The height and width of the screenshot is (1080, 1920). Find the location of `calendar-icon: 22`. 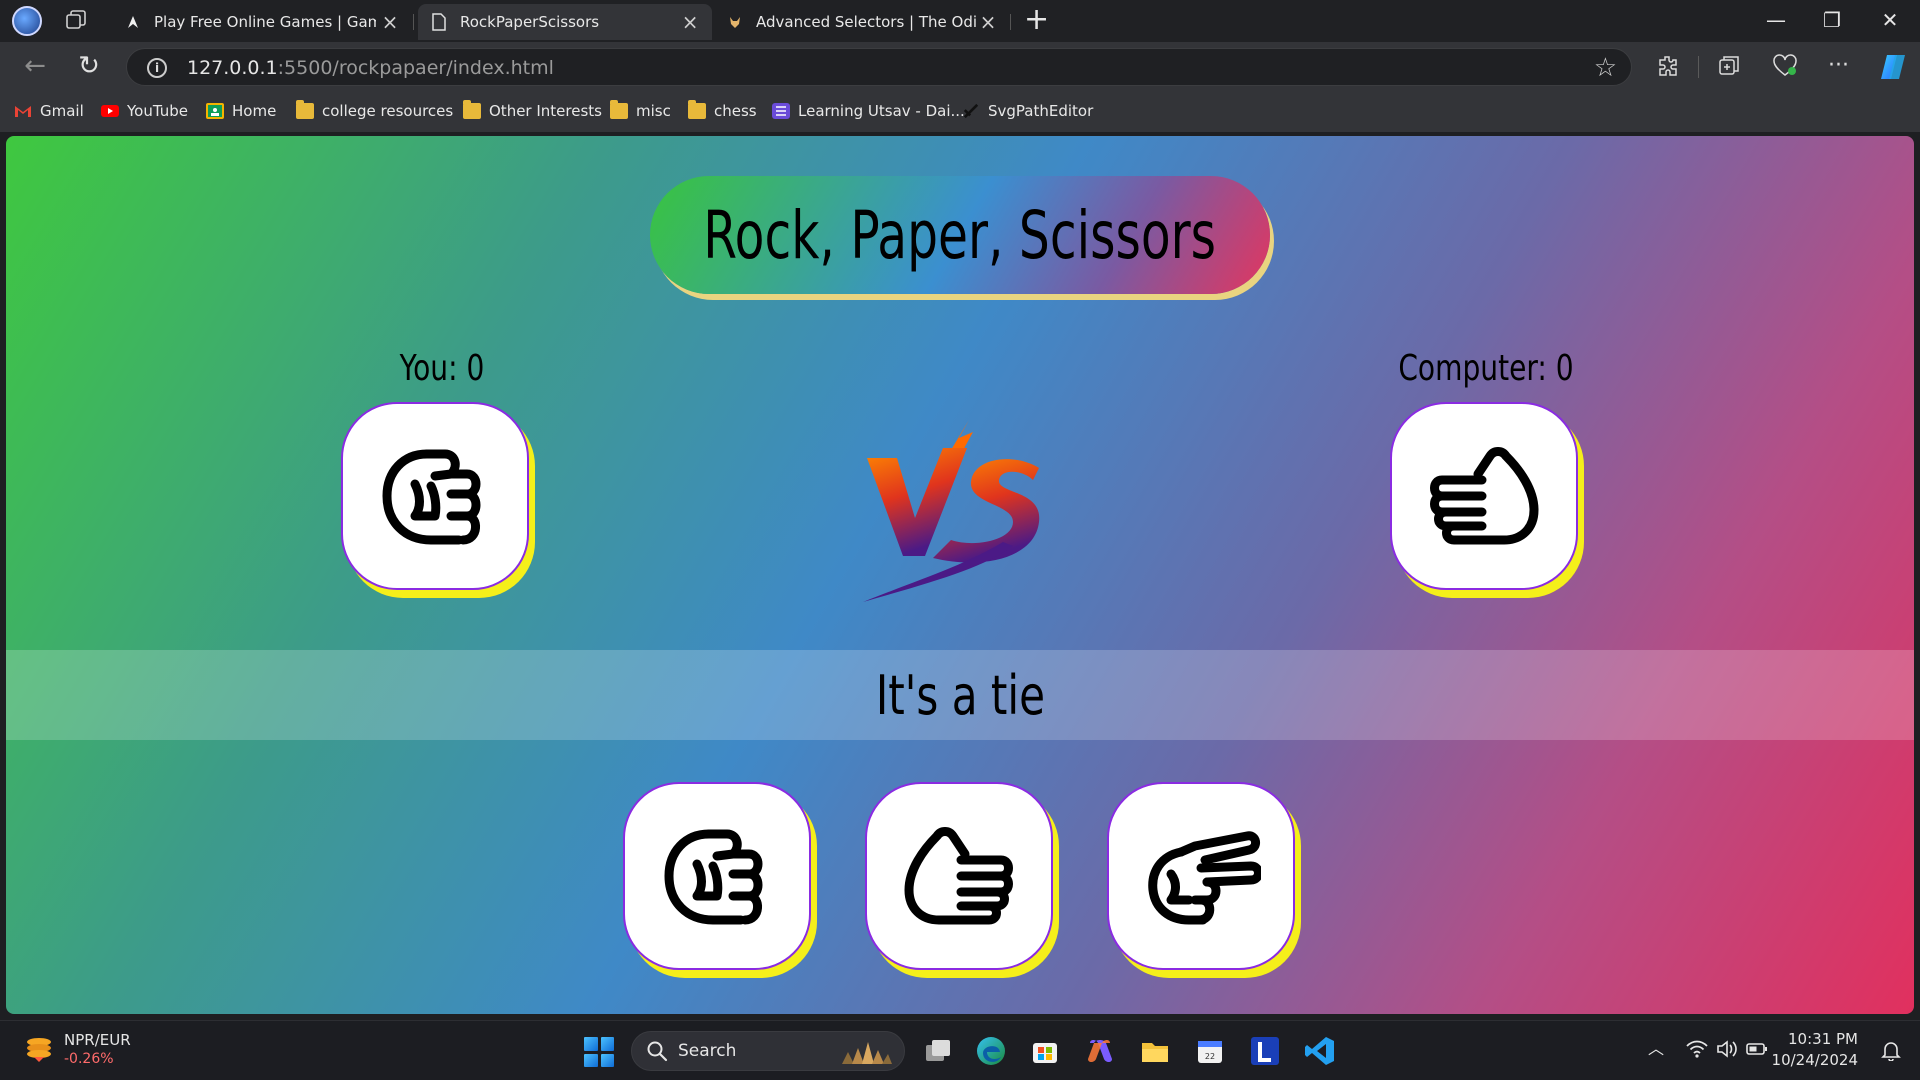

calendar-icon: 22 is located at coordinates (1210, 1051).